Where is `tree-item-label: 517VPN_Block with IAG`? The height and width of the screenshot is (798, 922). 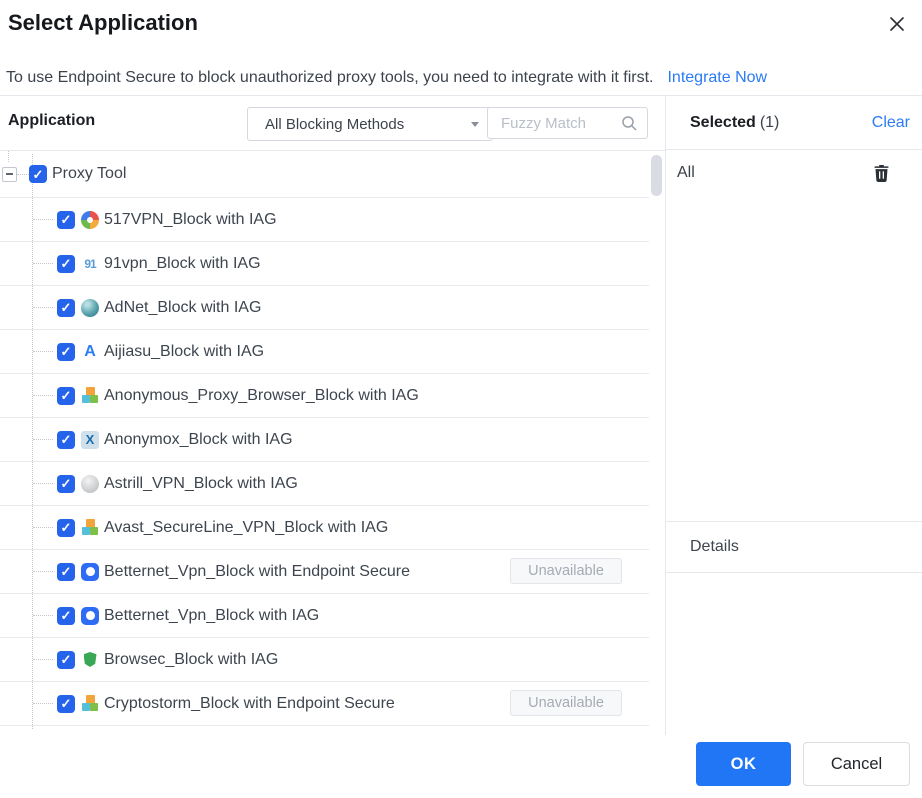
tree-item-label: 517VPN_Block with IAG is located at coordinates (190, 219).